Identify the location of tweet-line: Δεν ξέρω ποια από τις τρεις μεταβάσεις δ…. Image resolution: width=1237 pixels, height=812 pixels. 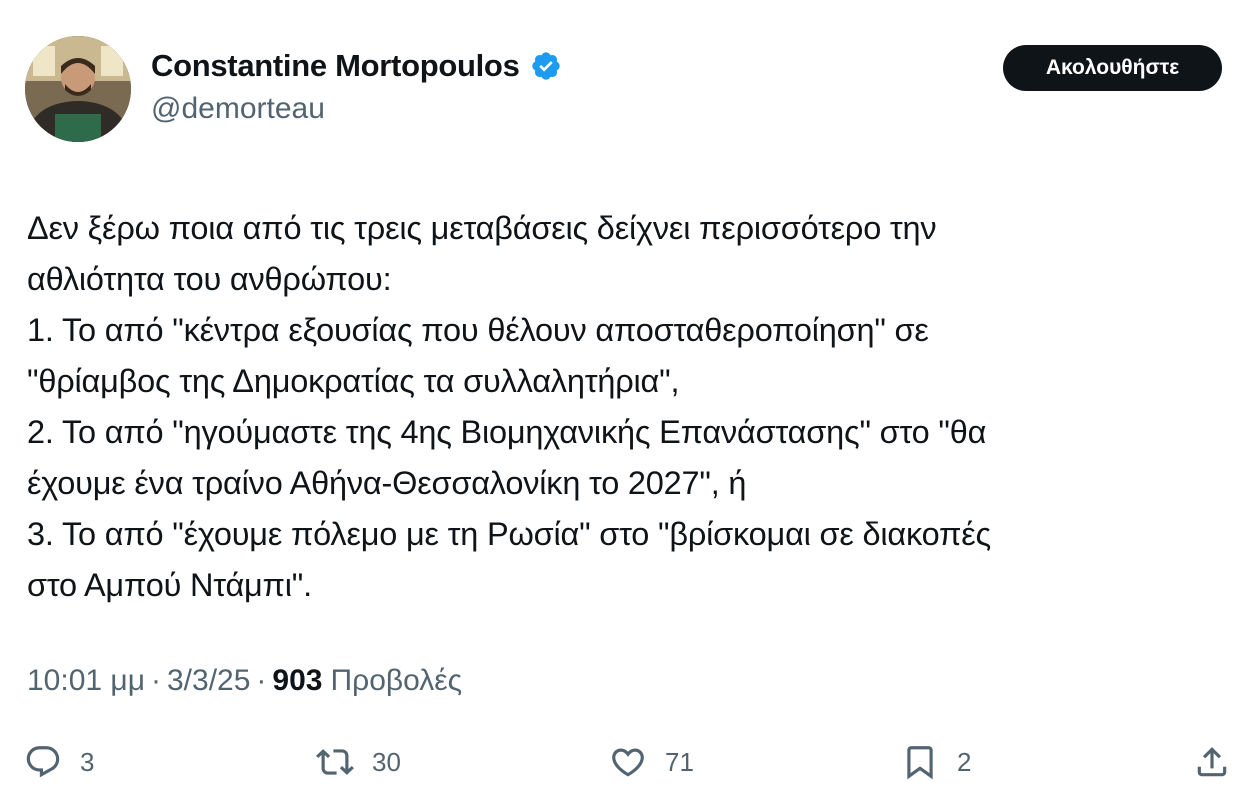
(482, 228).